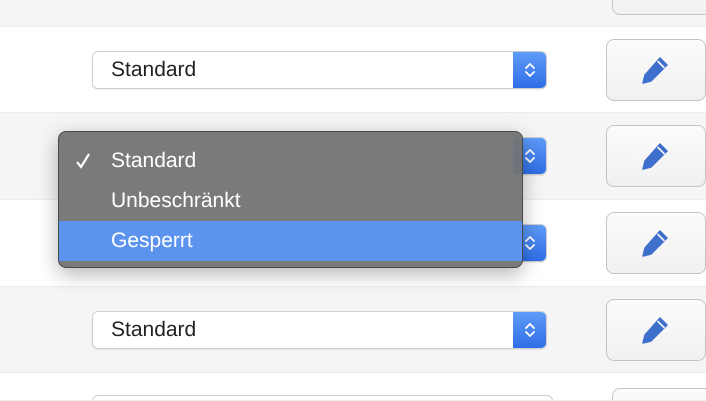 The image size is (706, 401). Describe the element at coordinates (83, 161) in the screenshot. I see `checkmark-icon` at that location.